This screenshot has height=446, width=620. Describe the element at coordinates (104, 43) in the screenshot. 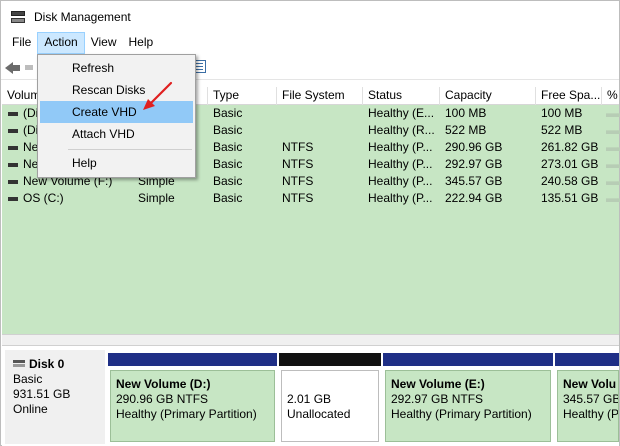

I see `menu-view: View` at that location.